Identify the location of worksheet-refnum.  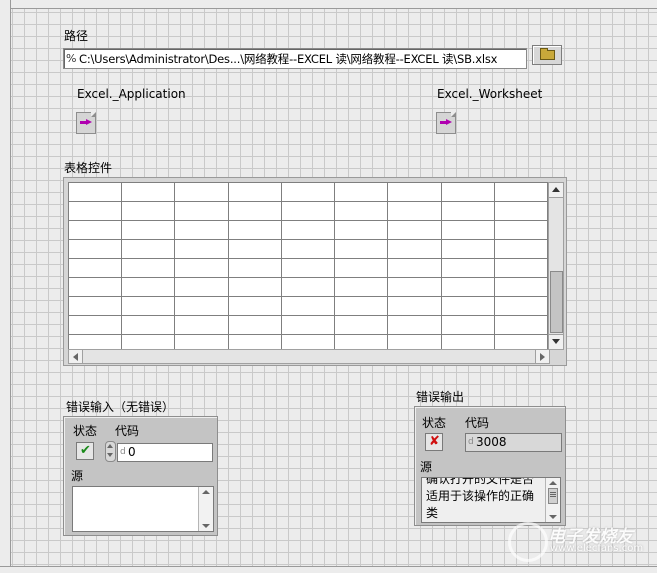
(446, 123).